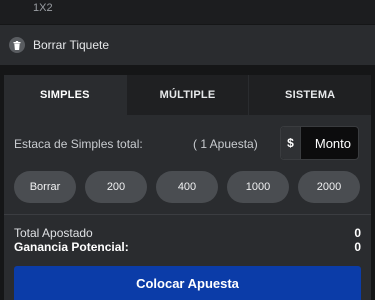  Describe the element at coordinates (187, 67) in the screenshot. I see `section-separator` at that location.